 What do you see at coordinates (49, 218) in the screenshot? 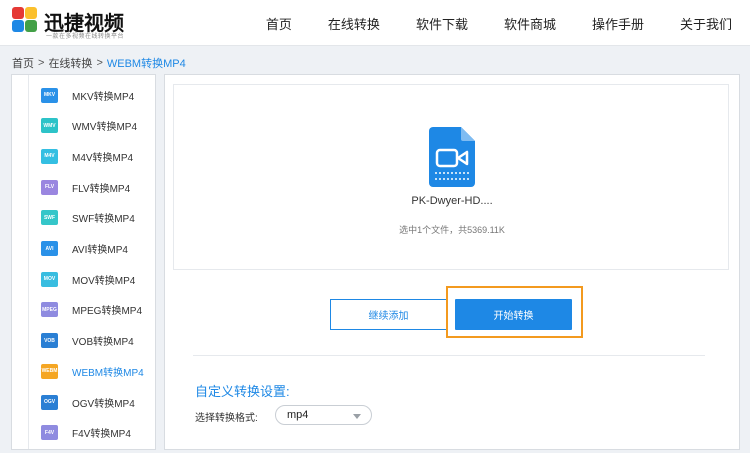
I see `format-badge-icon: SWF` at bounding box center [49, 218].